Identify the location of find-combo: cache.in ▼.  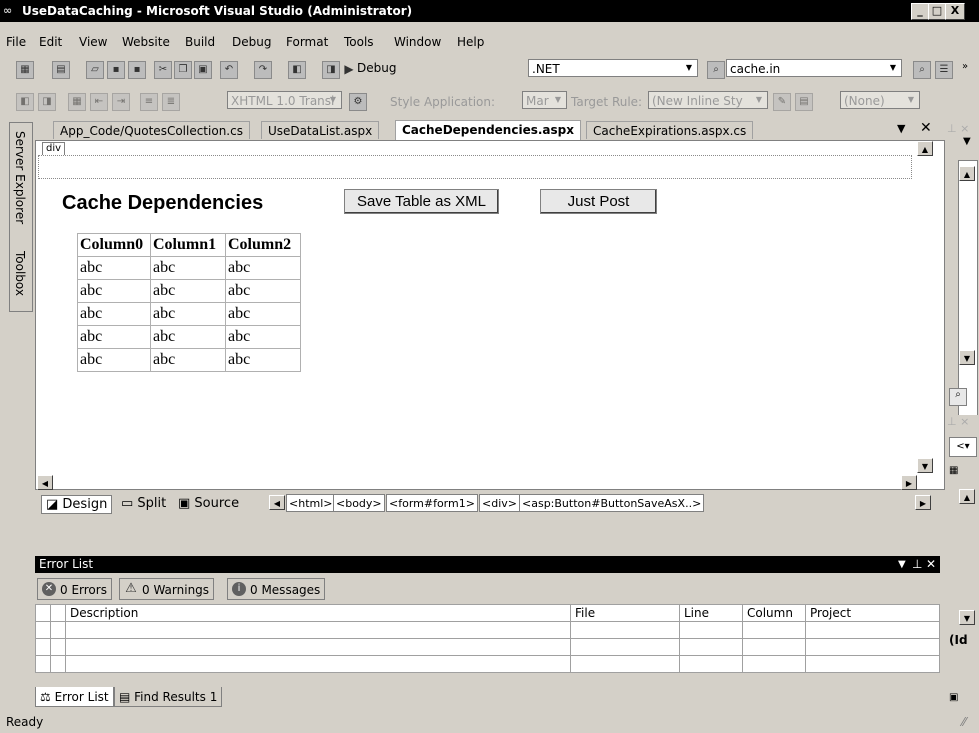
(814, 68).